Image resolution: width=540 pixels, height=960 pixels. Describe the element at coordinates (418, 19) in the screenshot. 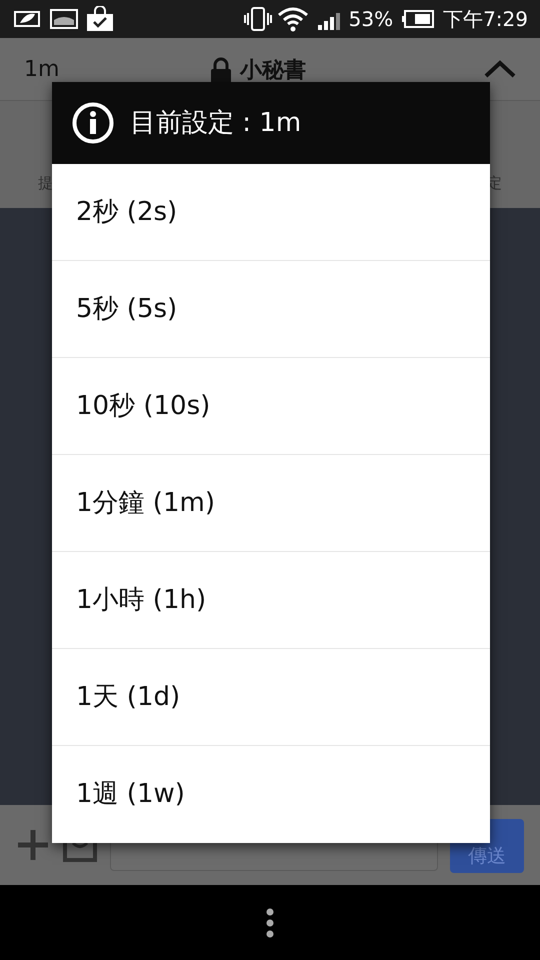

I see `battery-icon` at that location.